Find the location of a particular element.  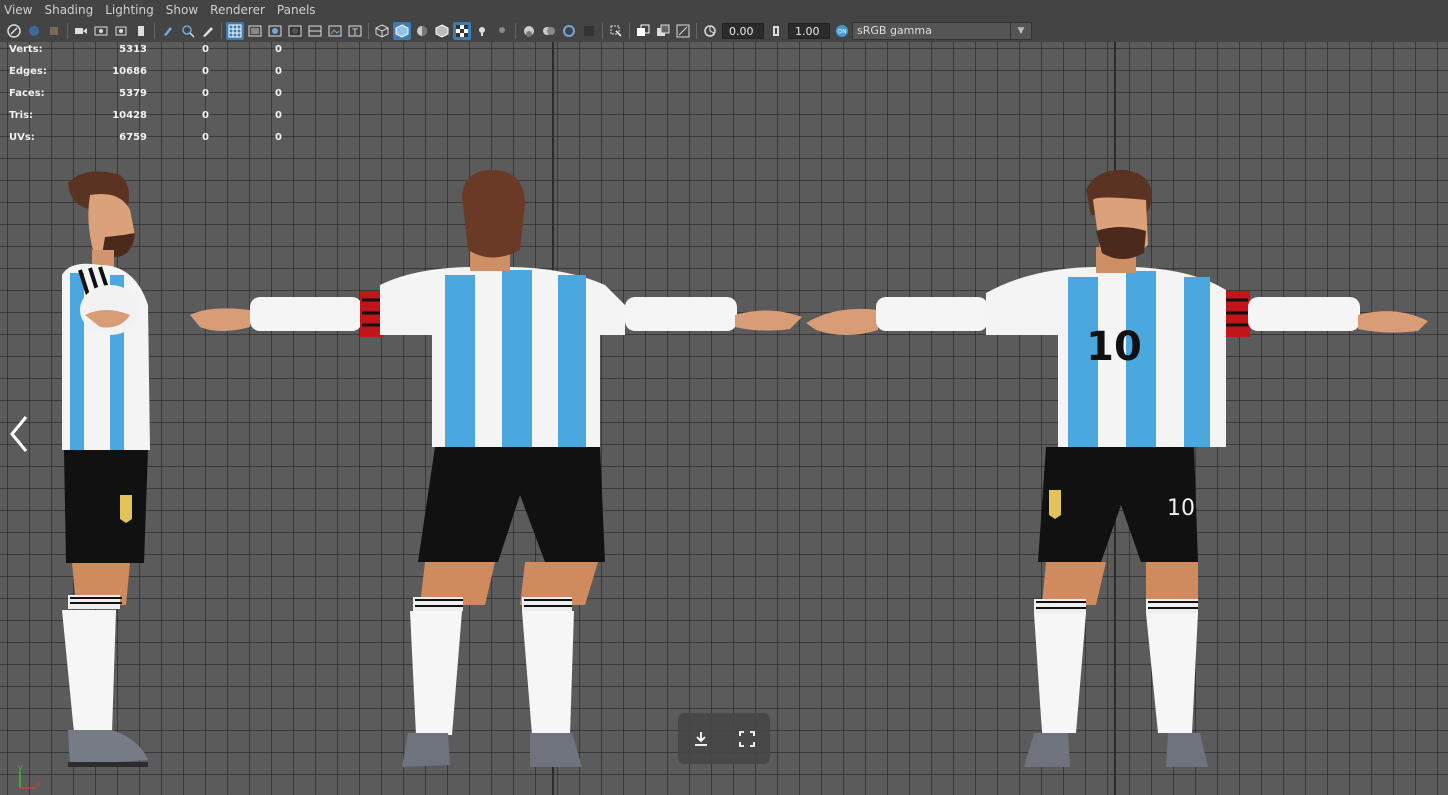

image-plane-icon is located at coordinates (141, 31).